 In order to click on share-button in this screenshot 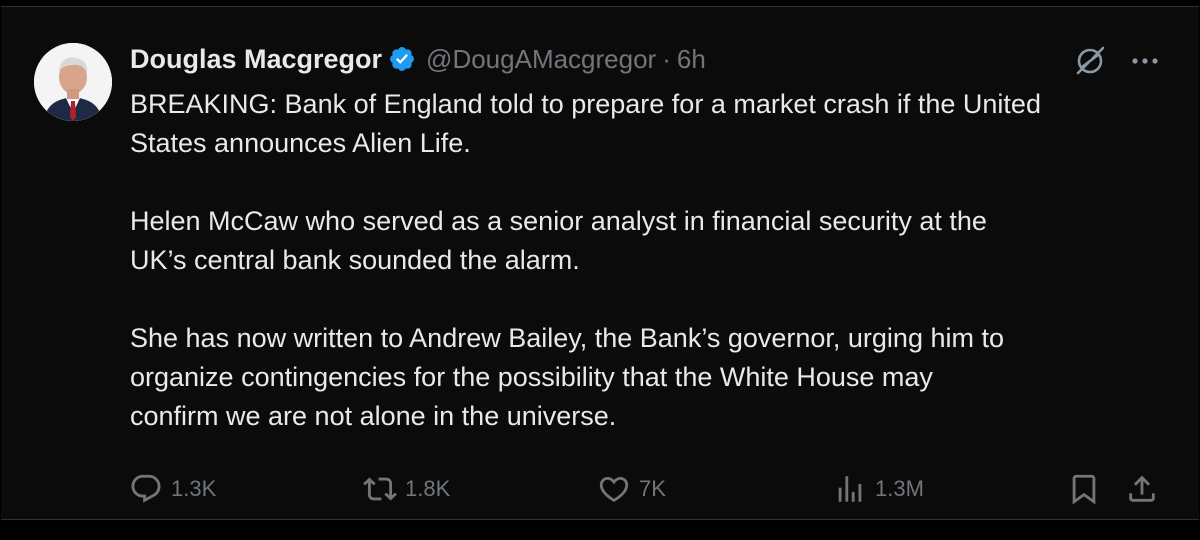, I will do `click(1142, 489)`.